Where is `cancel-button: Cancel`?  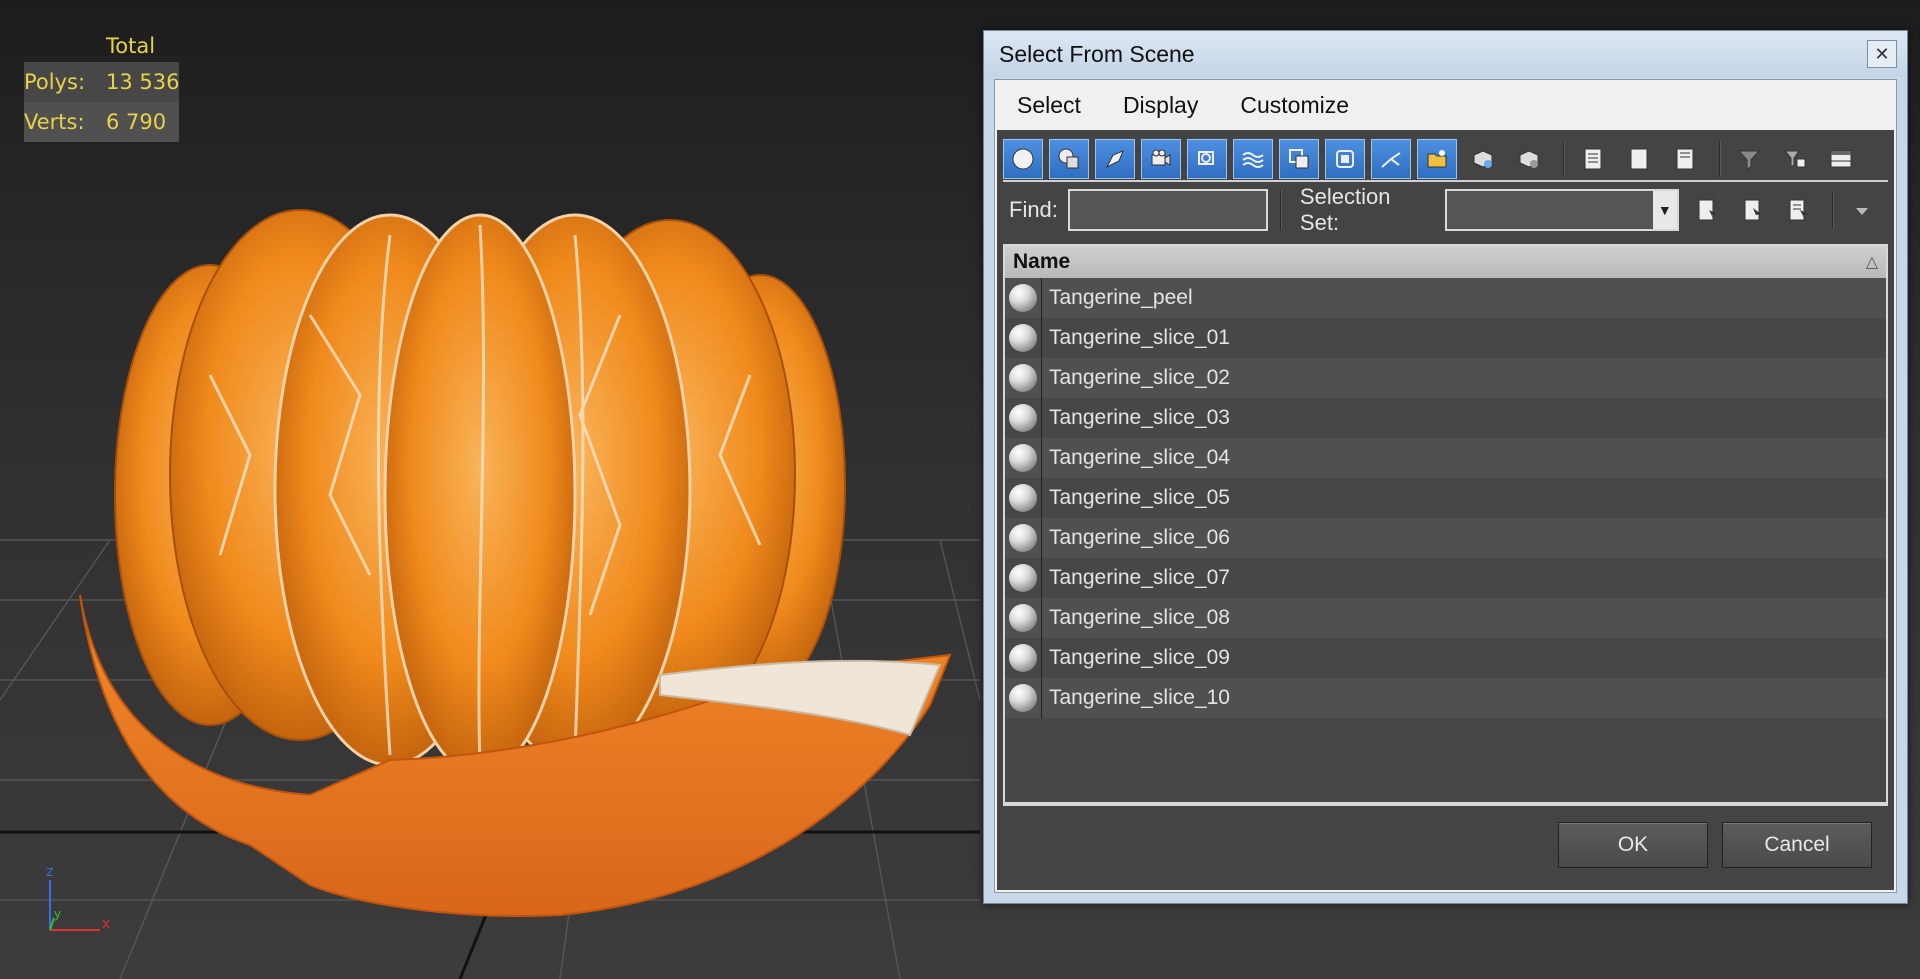 cancel-button: Cancel is located at coordinates (1797, 845).